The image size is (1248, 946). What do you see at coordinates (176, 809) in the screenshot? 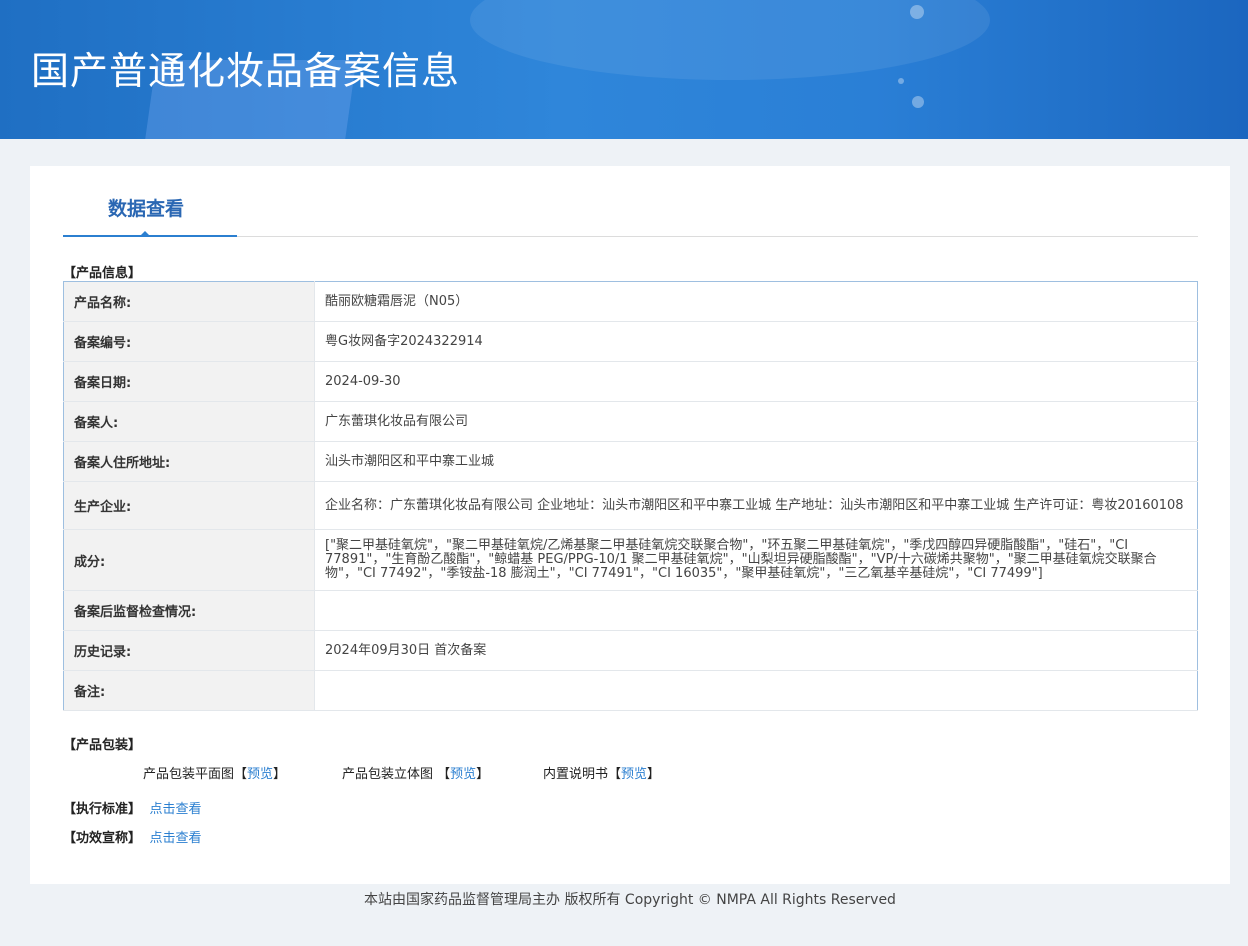
I see `standards-view-link: 点击查看` at bounding box center [176, 809].